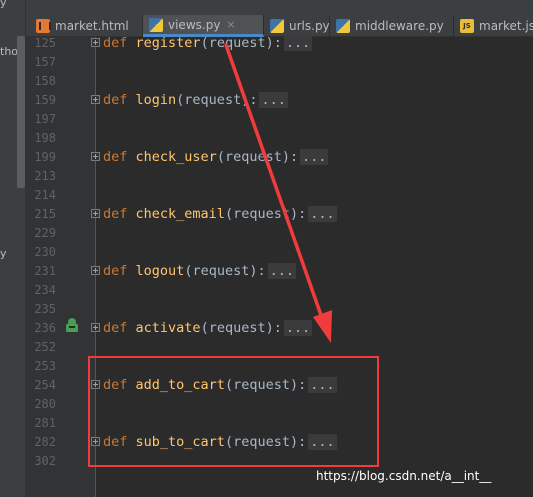  What do you see at coordinates (45, 195) in the screenshot?
I see `line-number: 214` at bounding box center [45, 195].